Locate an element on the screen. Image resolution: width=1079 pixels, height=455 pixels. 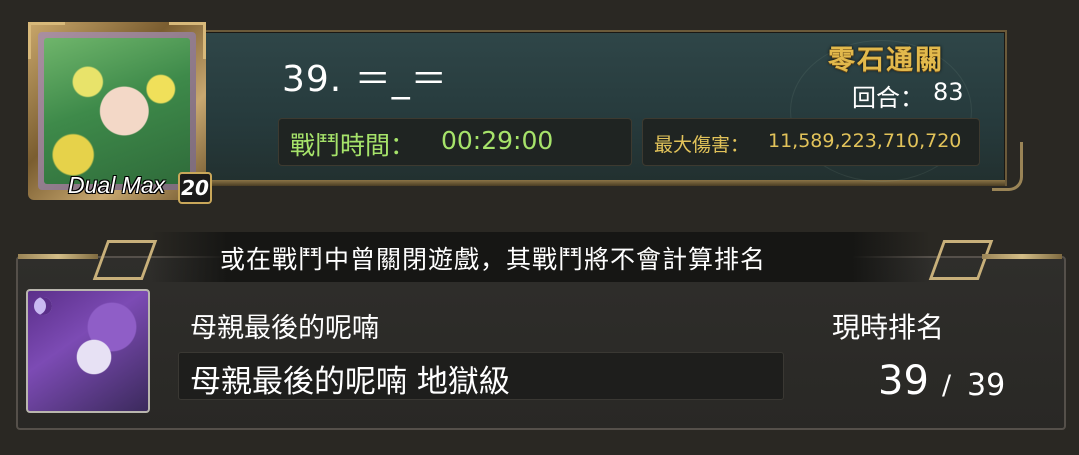
moon-icon is located at coordinates (43, 306).